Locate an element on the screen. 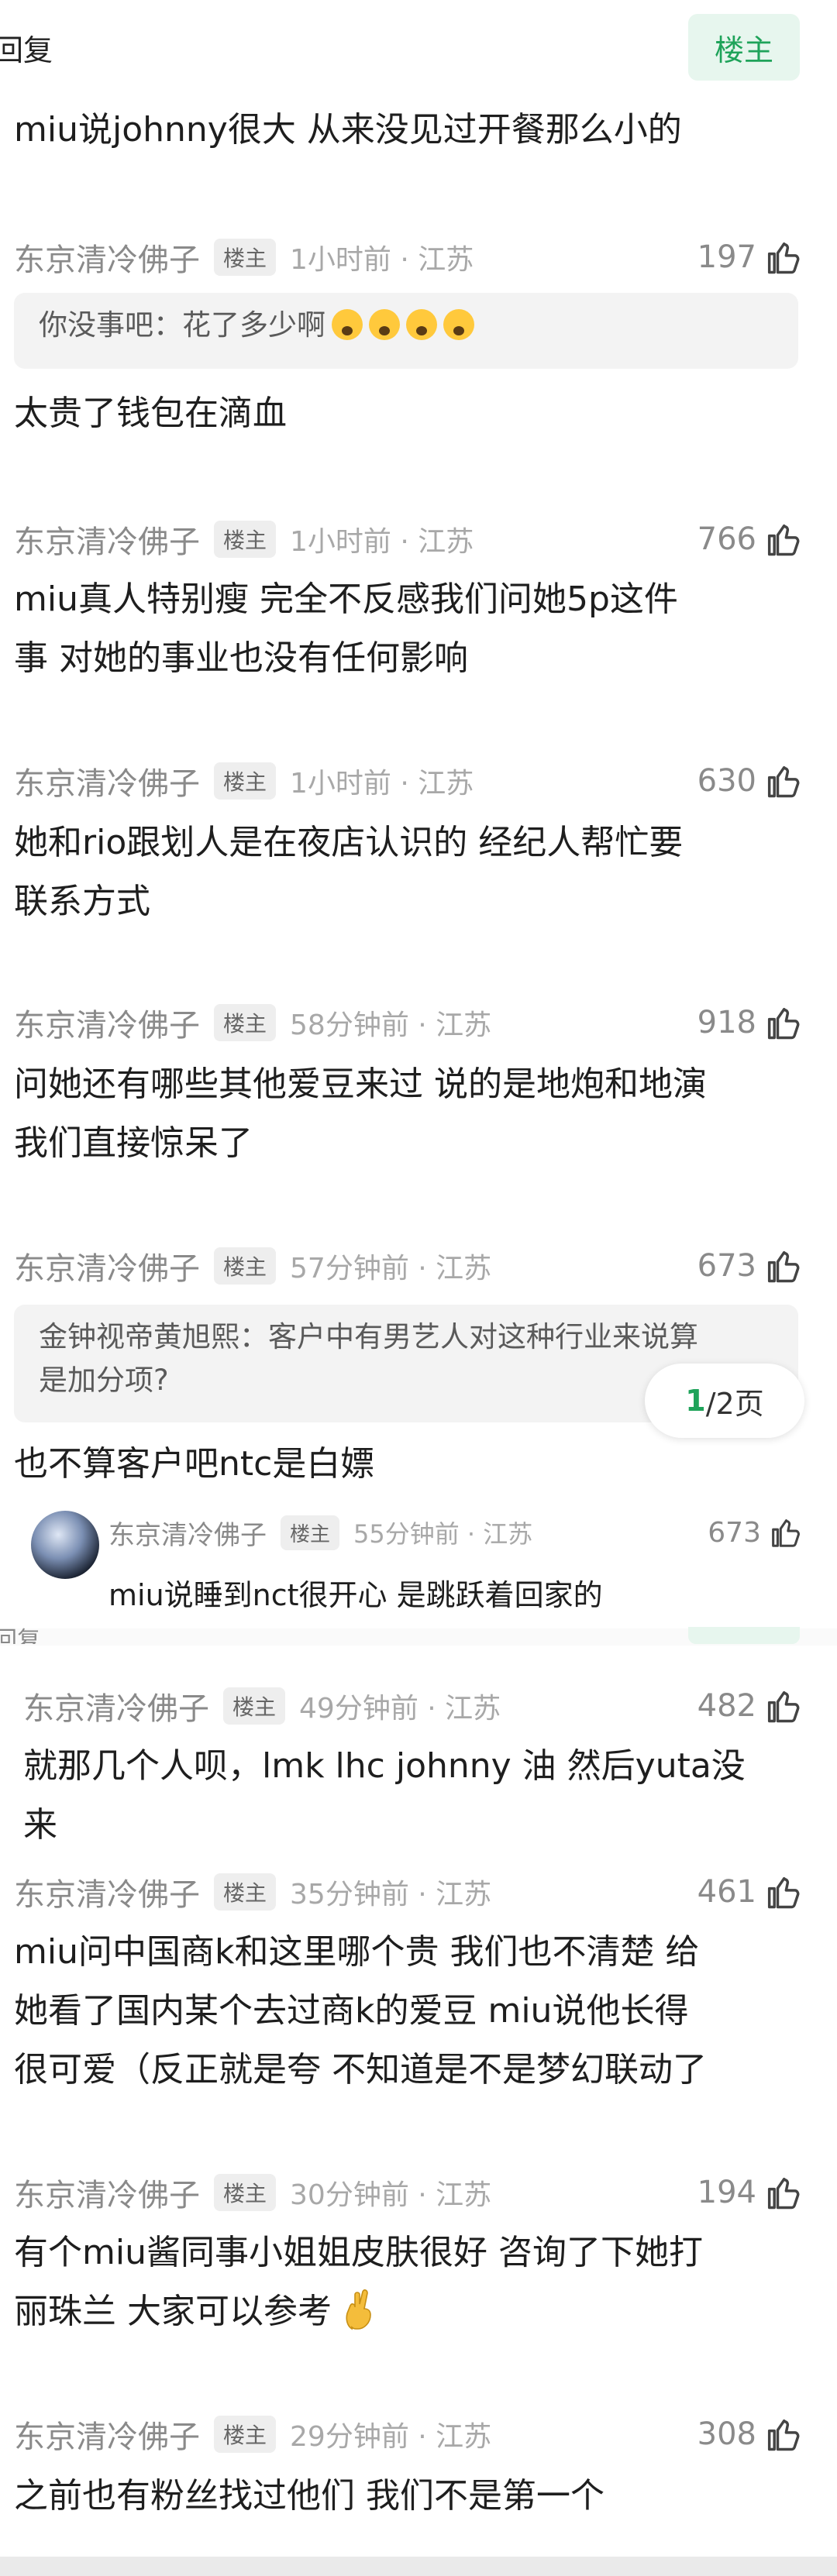 Image resolution: width=837 pixels, height=2576 pixels. comment-meta: 东京清冷佛子 楼主 29分钟前 · 江苏 is located at coordinates (252, 2434).